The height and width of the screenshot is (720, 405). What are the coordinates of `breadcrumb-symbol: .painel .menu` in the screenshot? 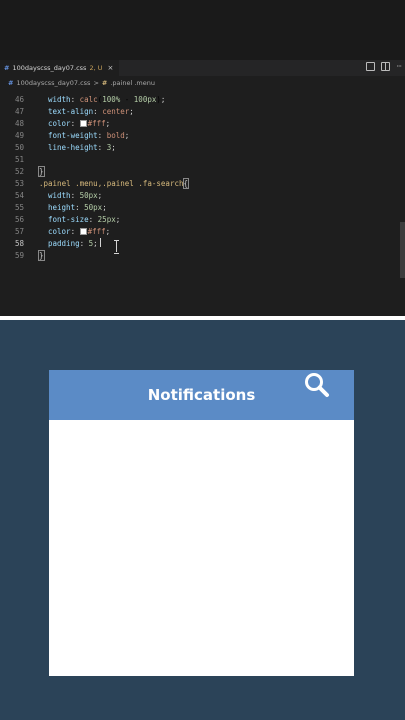 It's located at (132, 83).